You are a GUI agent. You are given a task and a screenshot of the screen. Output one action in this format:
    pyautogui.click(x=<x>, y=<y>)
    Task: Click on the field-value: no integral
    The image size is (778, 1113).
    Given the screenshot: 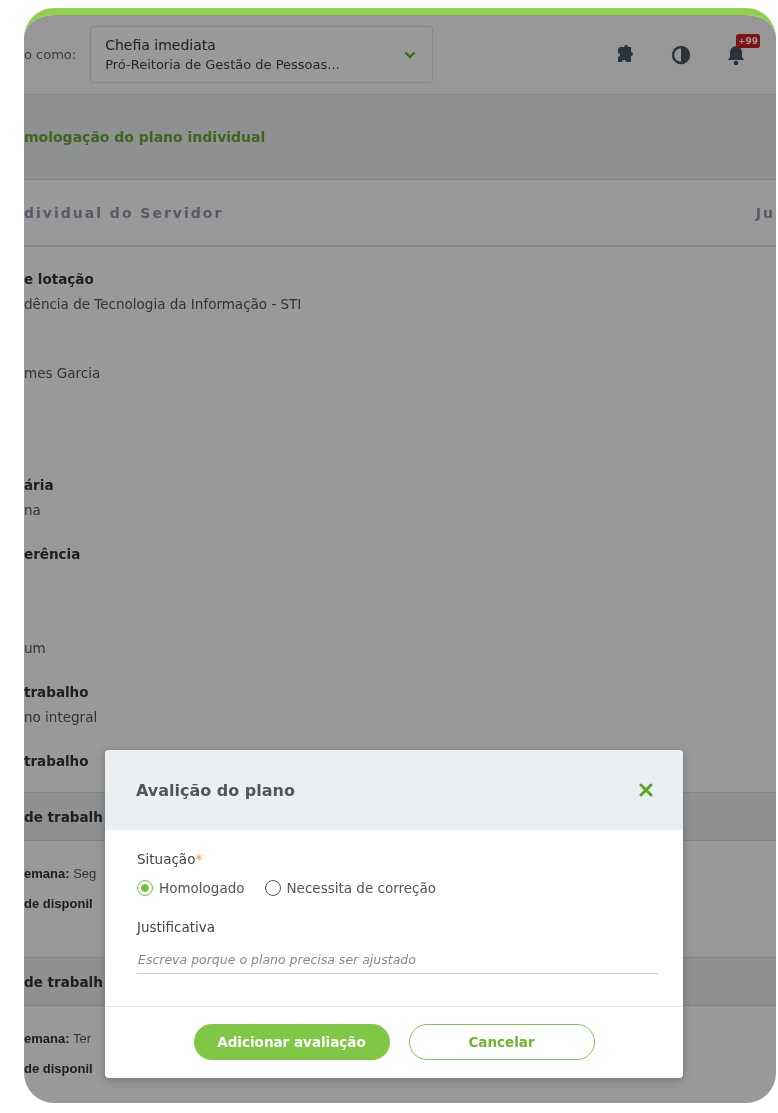 What is the action you would take?
    pyautogui.click(x=61, y=717)
    